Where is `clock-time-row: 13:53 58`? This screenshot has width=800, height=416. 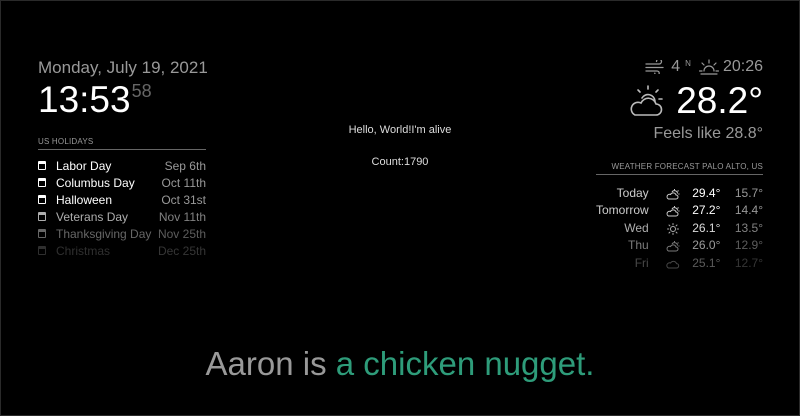
clock-time-row: 13:53 58 is located at coordinates (138, 100).